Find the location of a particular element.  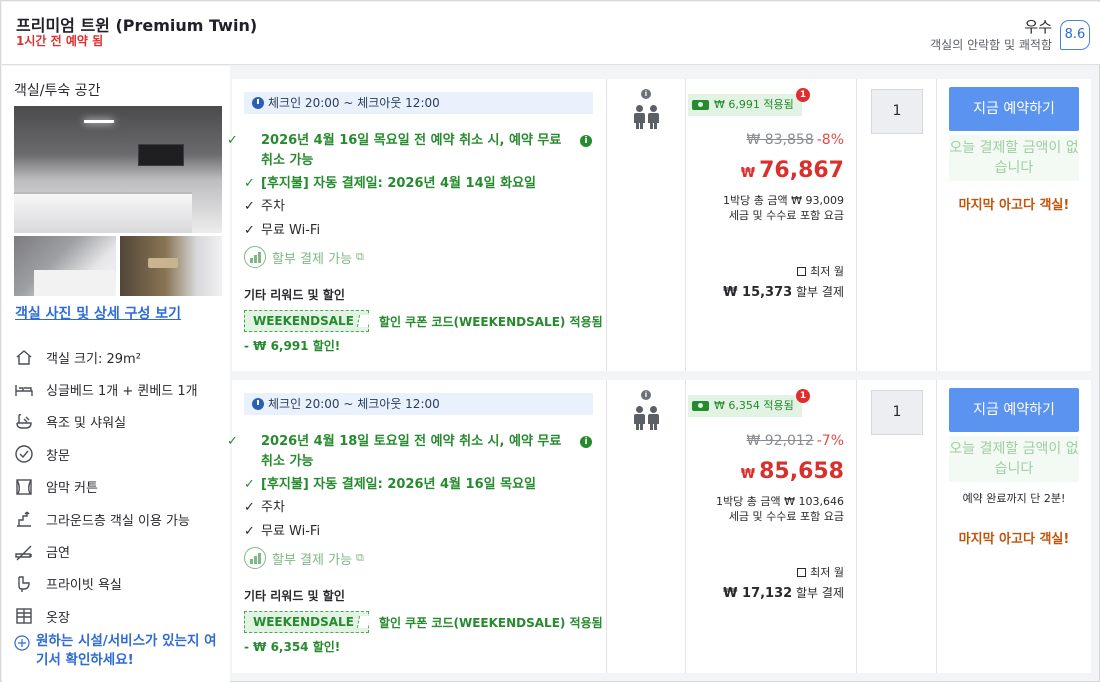

monthly-installment-amount: ₩ 15,373 할부 결제 is located at coordinates (783, 292).